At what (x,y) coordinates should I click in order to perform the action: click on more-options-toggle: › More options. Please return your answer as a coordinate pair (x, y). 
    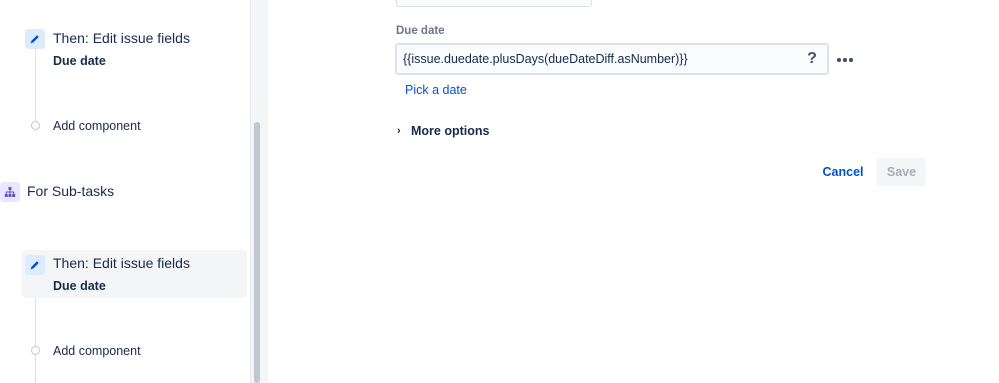
    Looking at the image, I should click on (443, 131).